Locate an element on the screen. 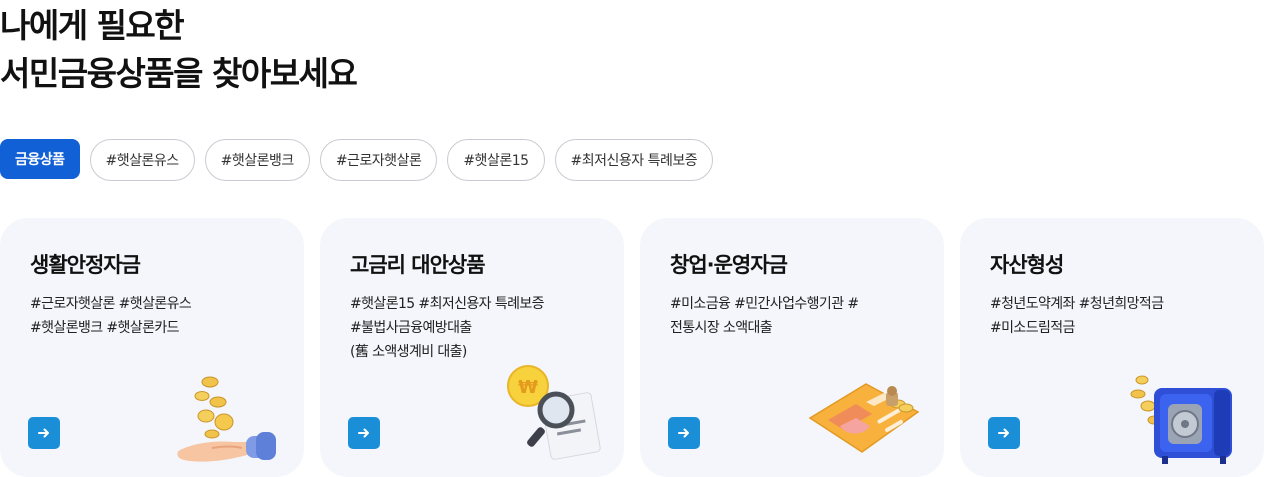 The image size is (1280, 477). card-desc-line: (舊 소액생계비 대출) is located at coordinates (408, 352).